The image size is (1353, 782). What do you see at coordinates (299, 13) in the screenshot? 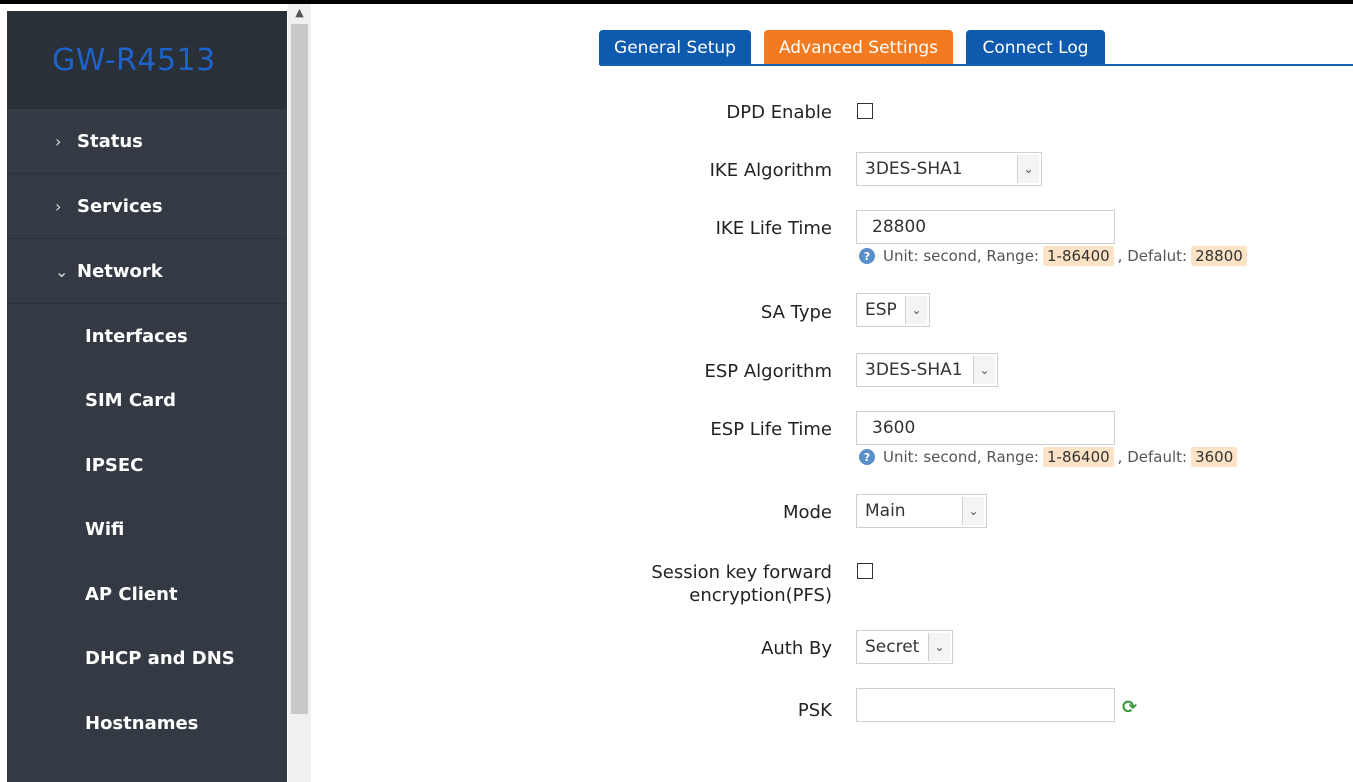
I see `scroll-up-arrow-icon: ▲` at bounding box center [299, 13].